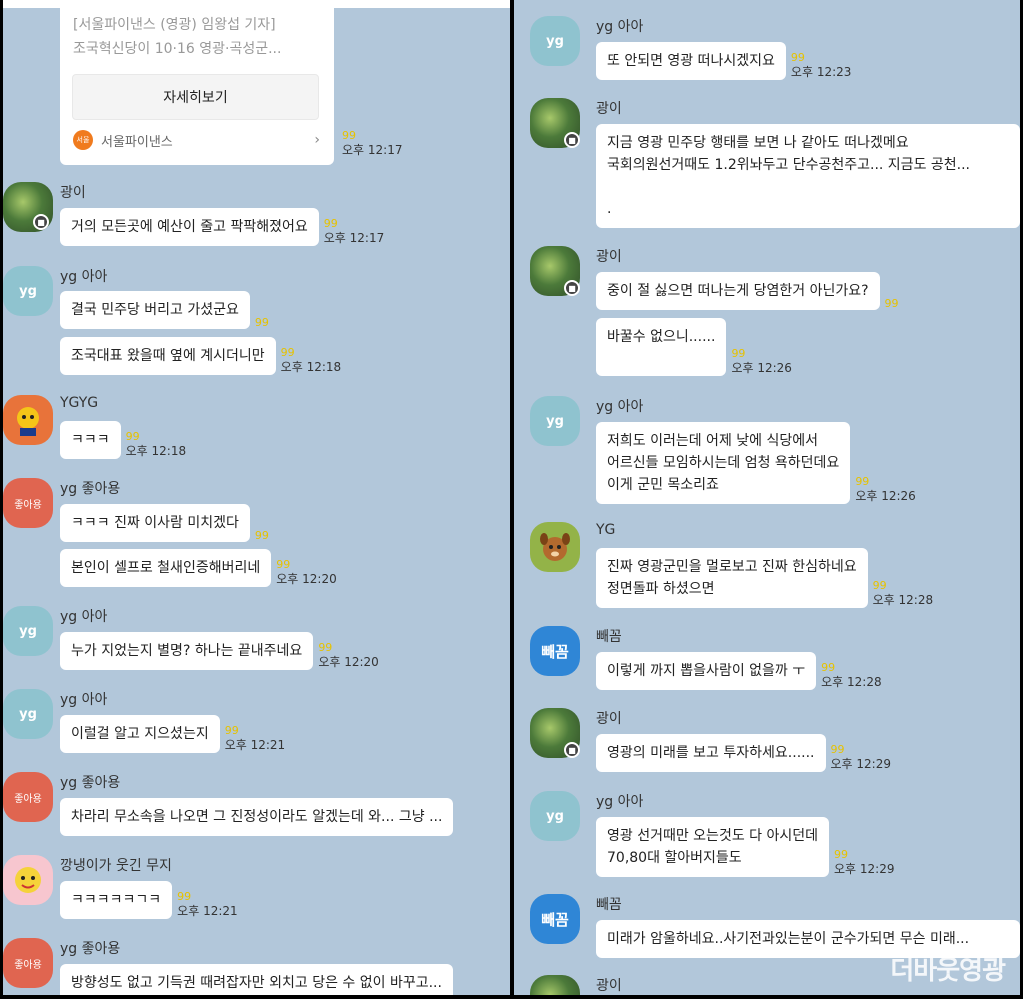  What do you see at coordinates (187, 651) in the screenshot?
I see `message-bubble: 누가 지었는지 별명? 하나는 끝내주네요` at bounding box center [187, 651].